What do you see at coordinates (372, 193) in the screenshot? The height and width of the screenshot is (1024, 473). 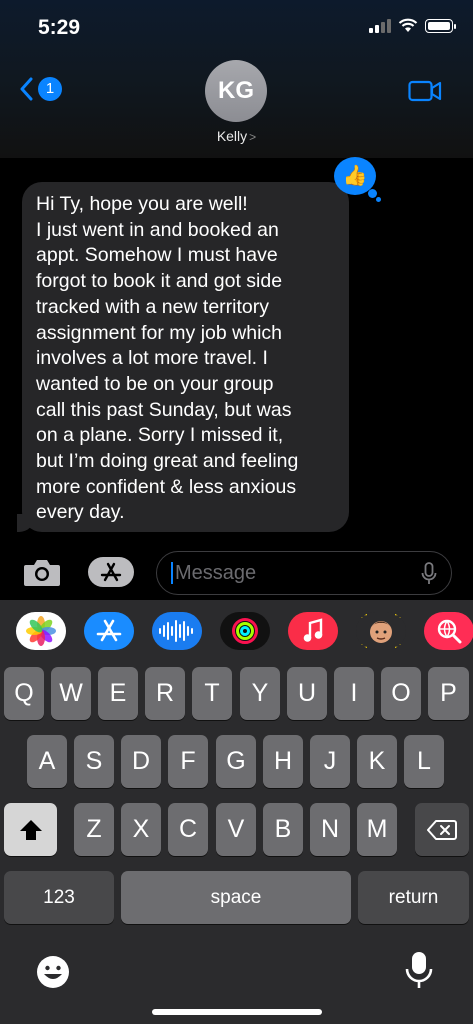 I see `tapback-tail` at bounding box center [372, 193].